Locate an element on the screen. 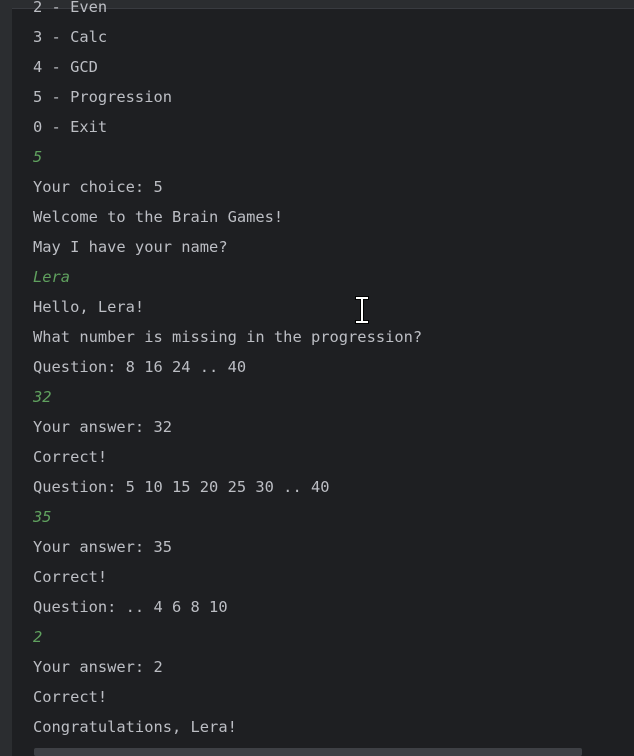 This screenshot has width=634, height=756. console-line: 0 - Exit is located at coordinates (70, 127).